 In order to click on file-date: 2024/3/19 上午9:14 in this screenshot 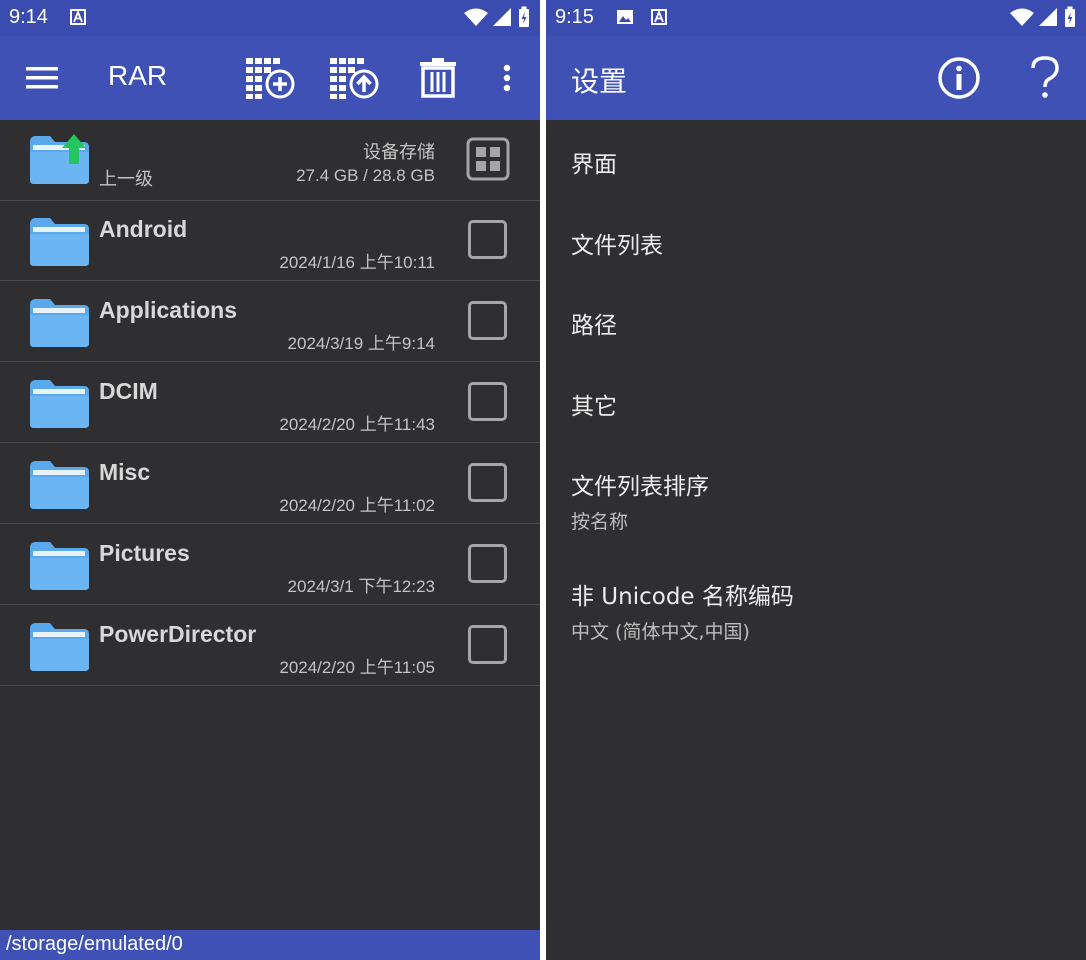, I will do `click(361, 343)`.